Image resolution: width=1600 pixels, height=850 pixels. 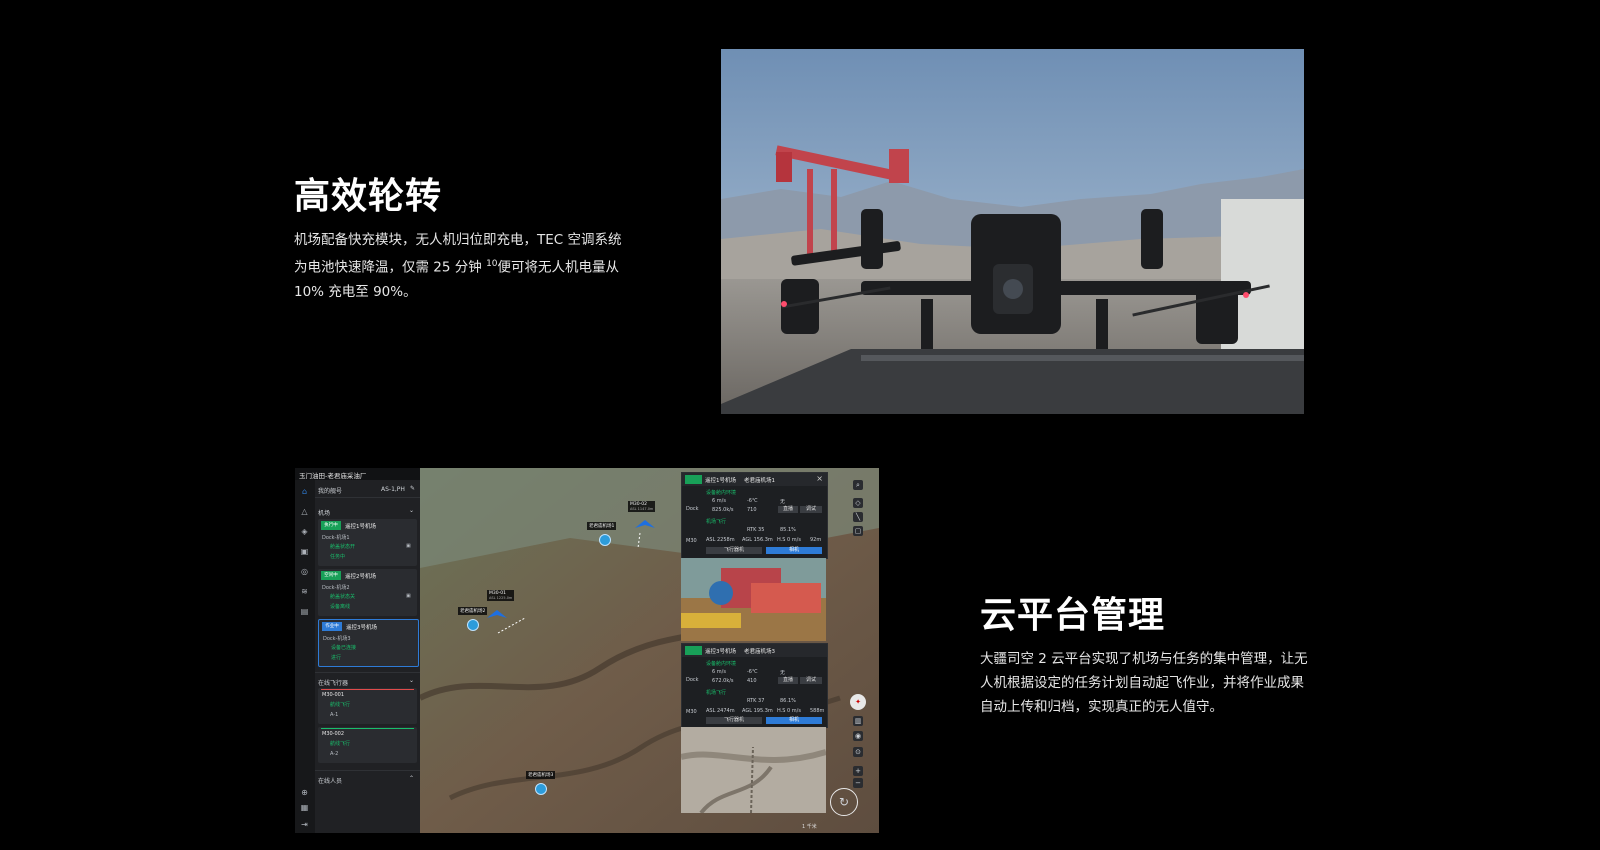 I want to click on locate-icon: ◉, so click(x=858, y=736).